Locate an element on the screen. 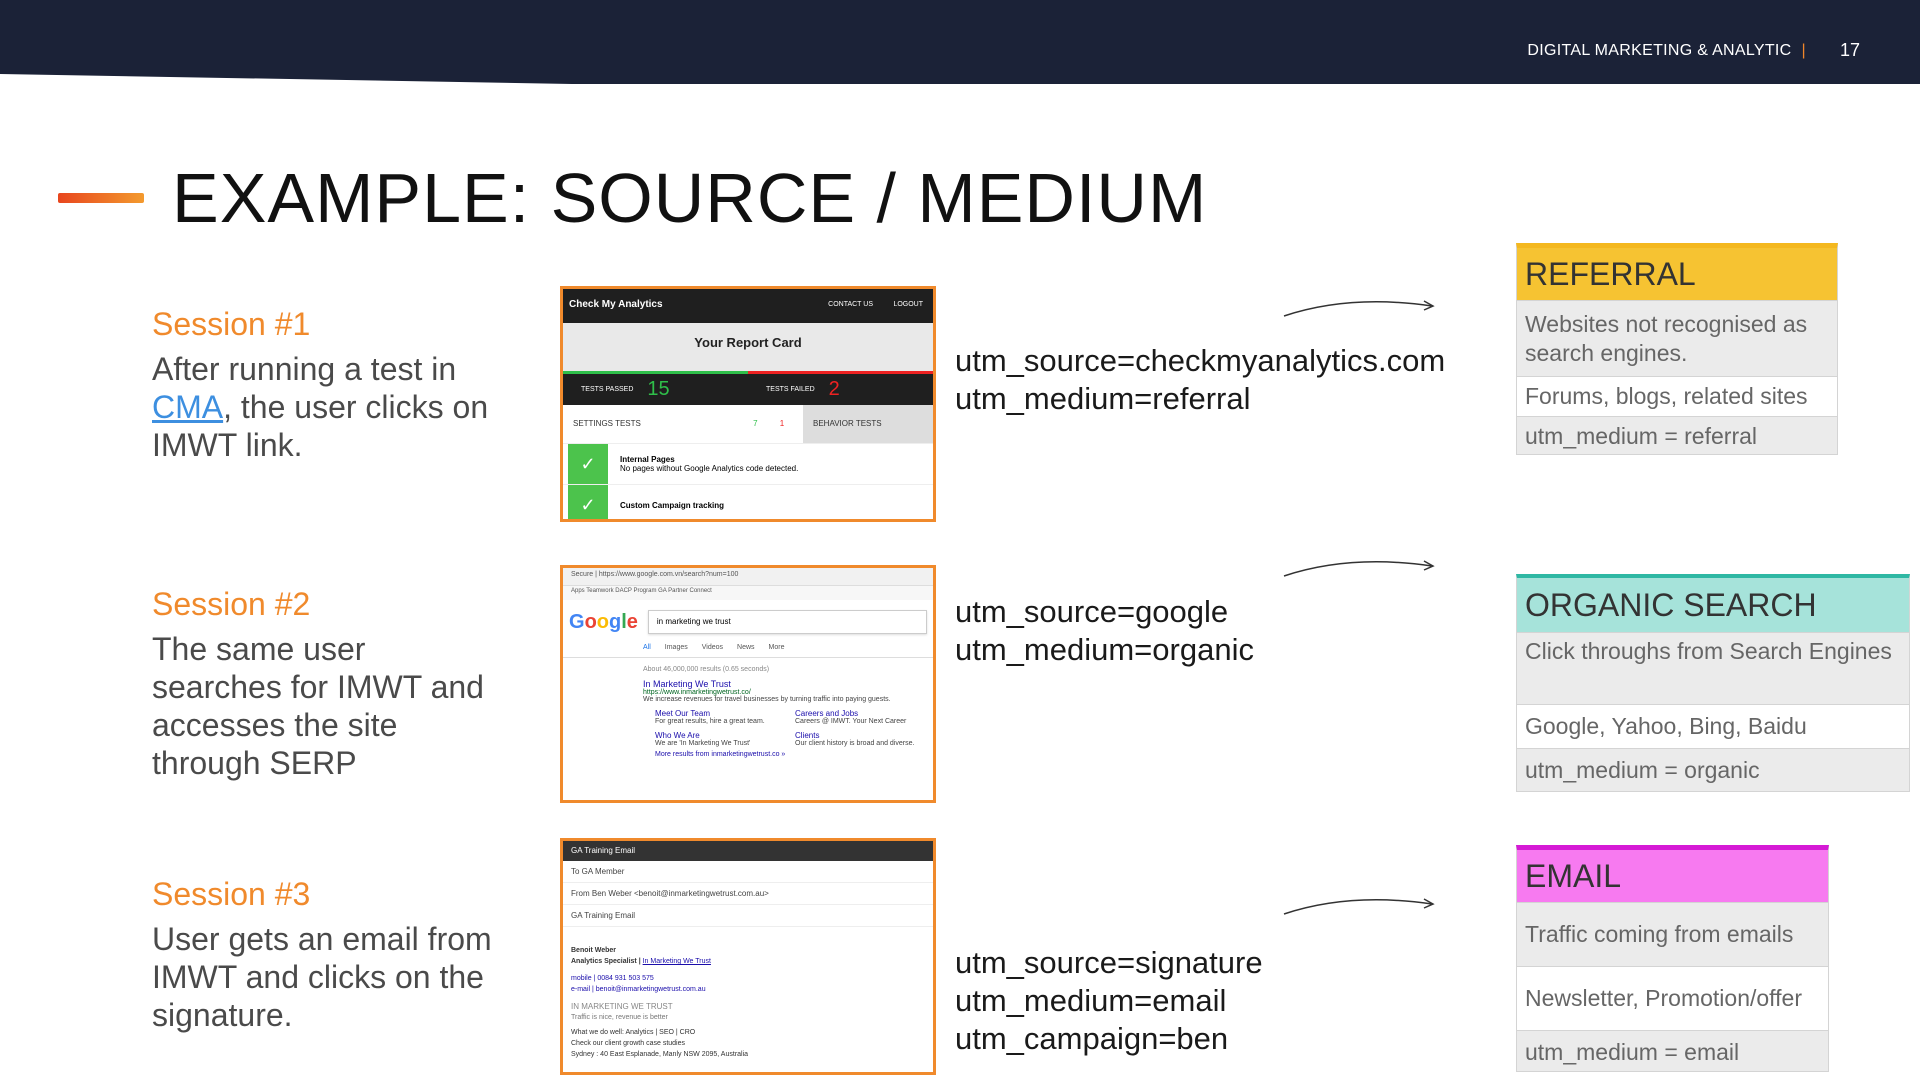 This screenshot has height=1080, width=1920. card-referral-row: Forums, blogs, related sites is located at coordinates (1677, 396).